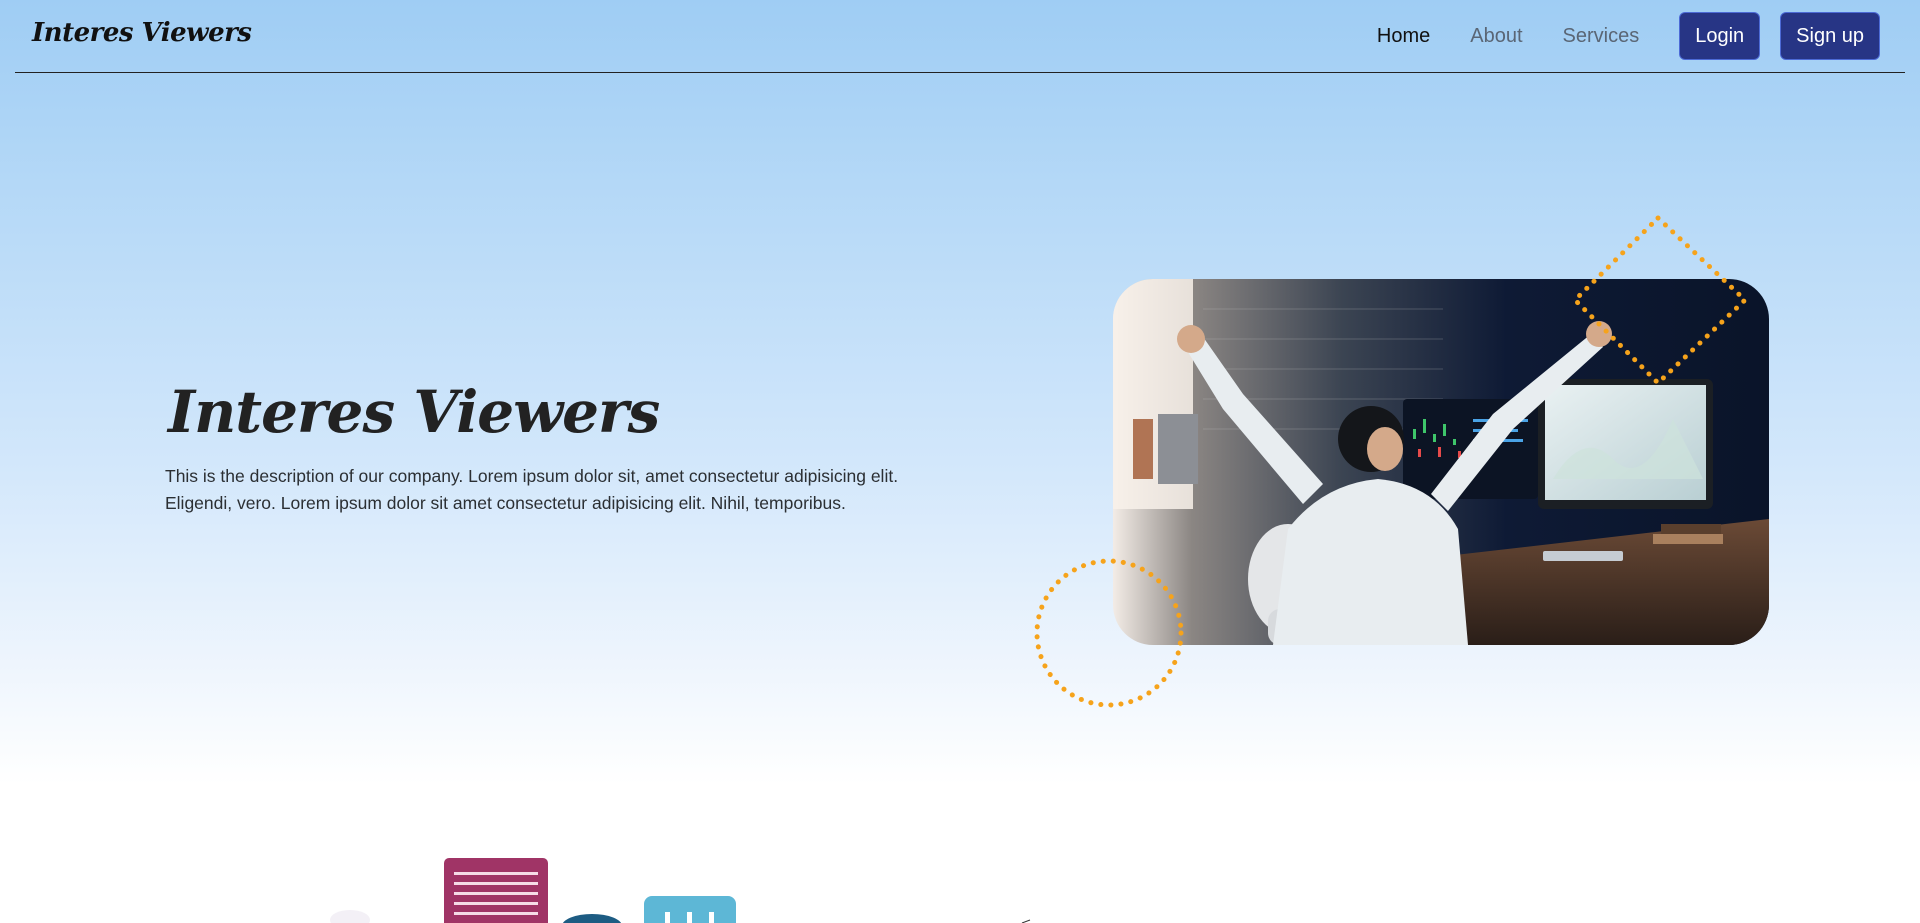  I want to click on features-illustration, so click(960, 881).